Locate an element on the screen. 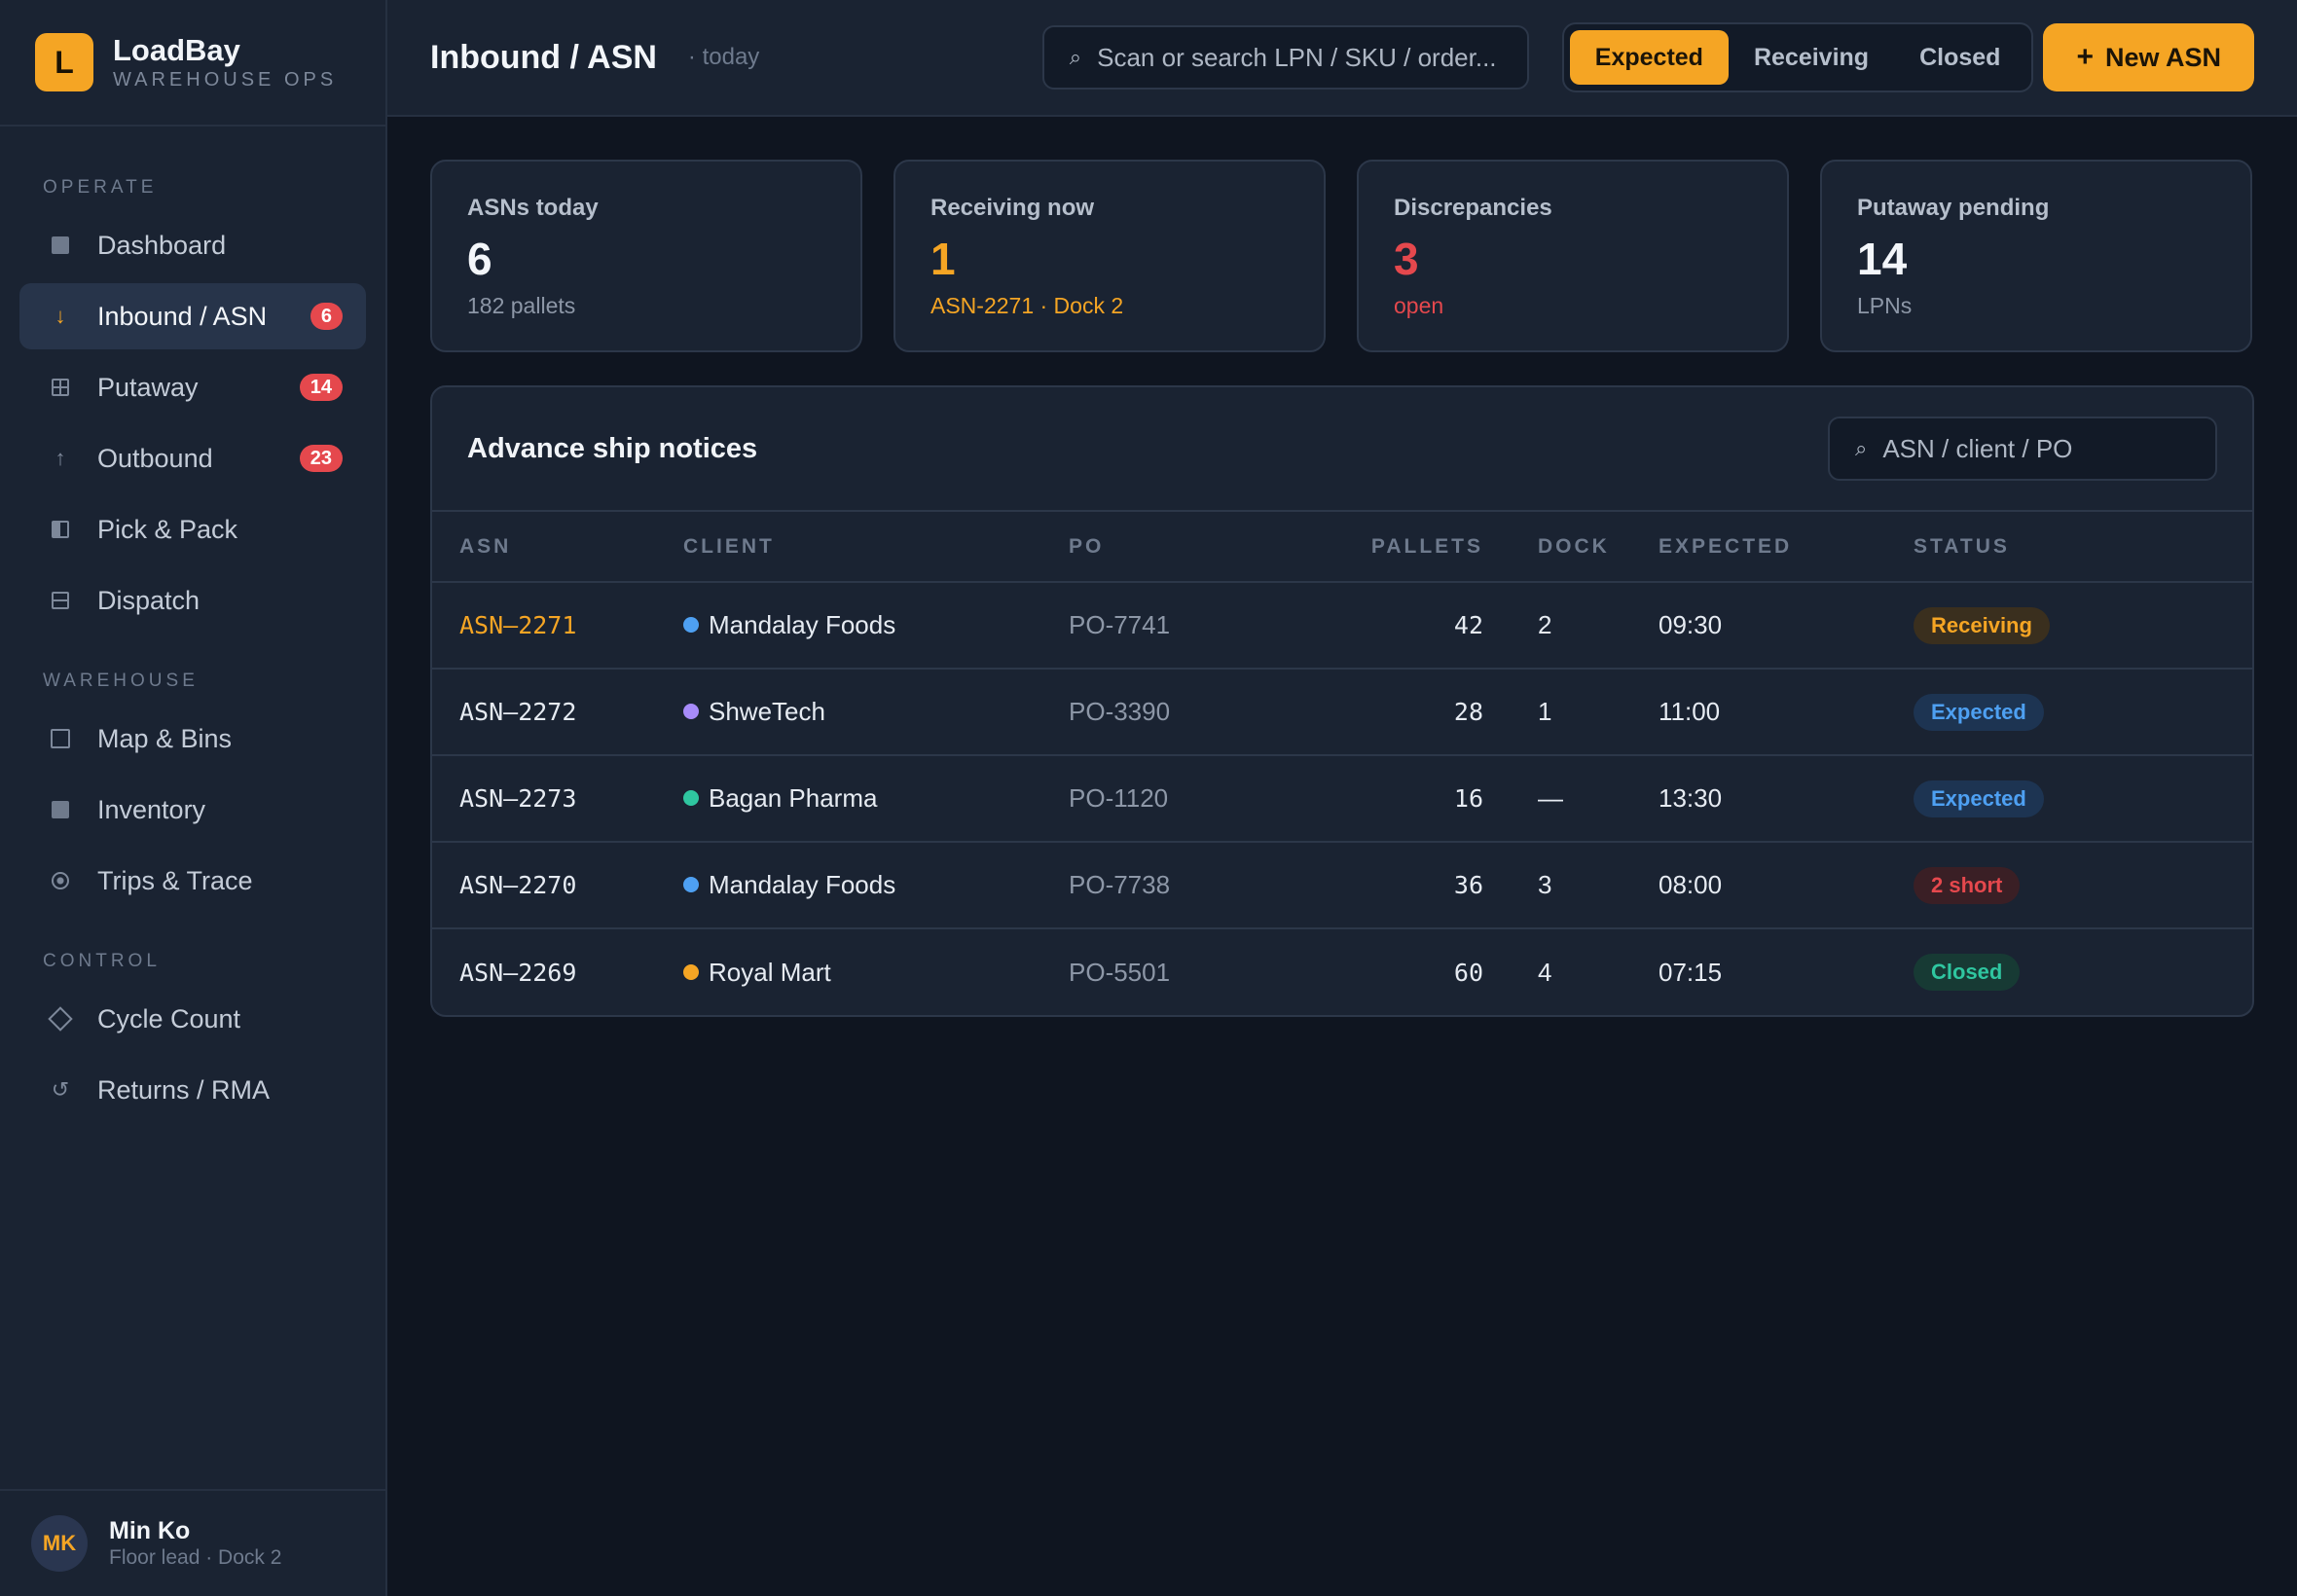 This screenshot has height=1596, width=2297. brand: L LoadBay WAREHOUSE OPS is located at coordinates (192, 63).